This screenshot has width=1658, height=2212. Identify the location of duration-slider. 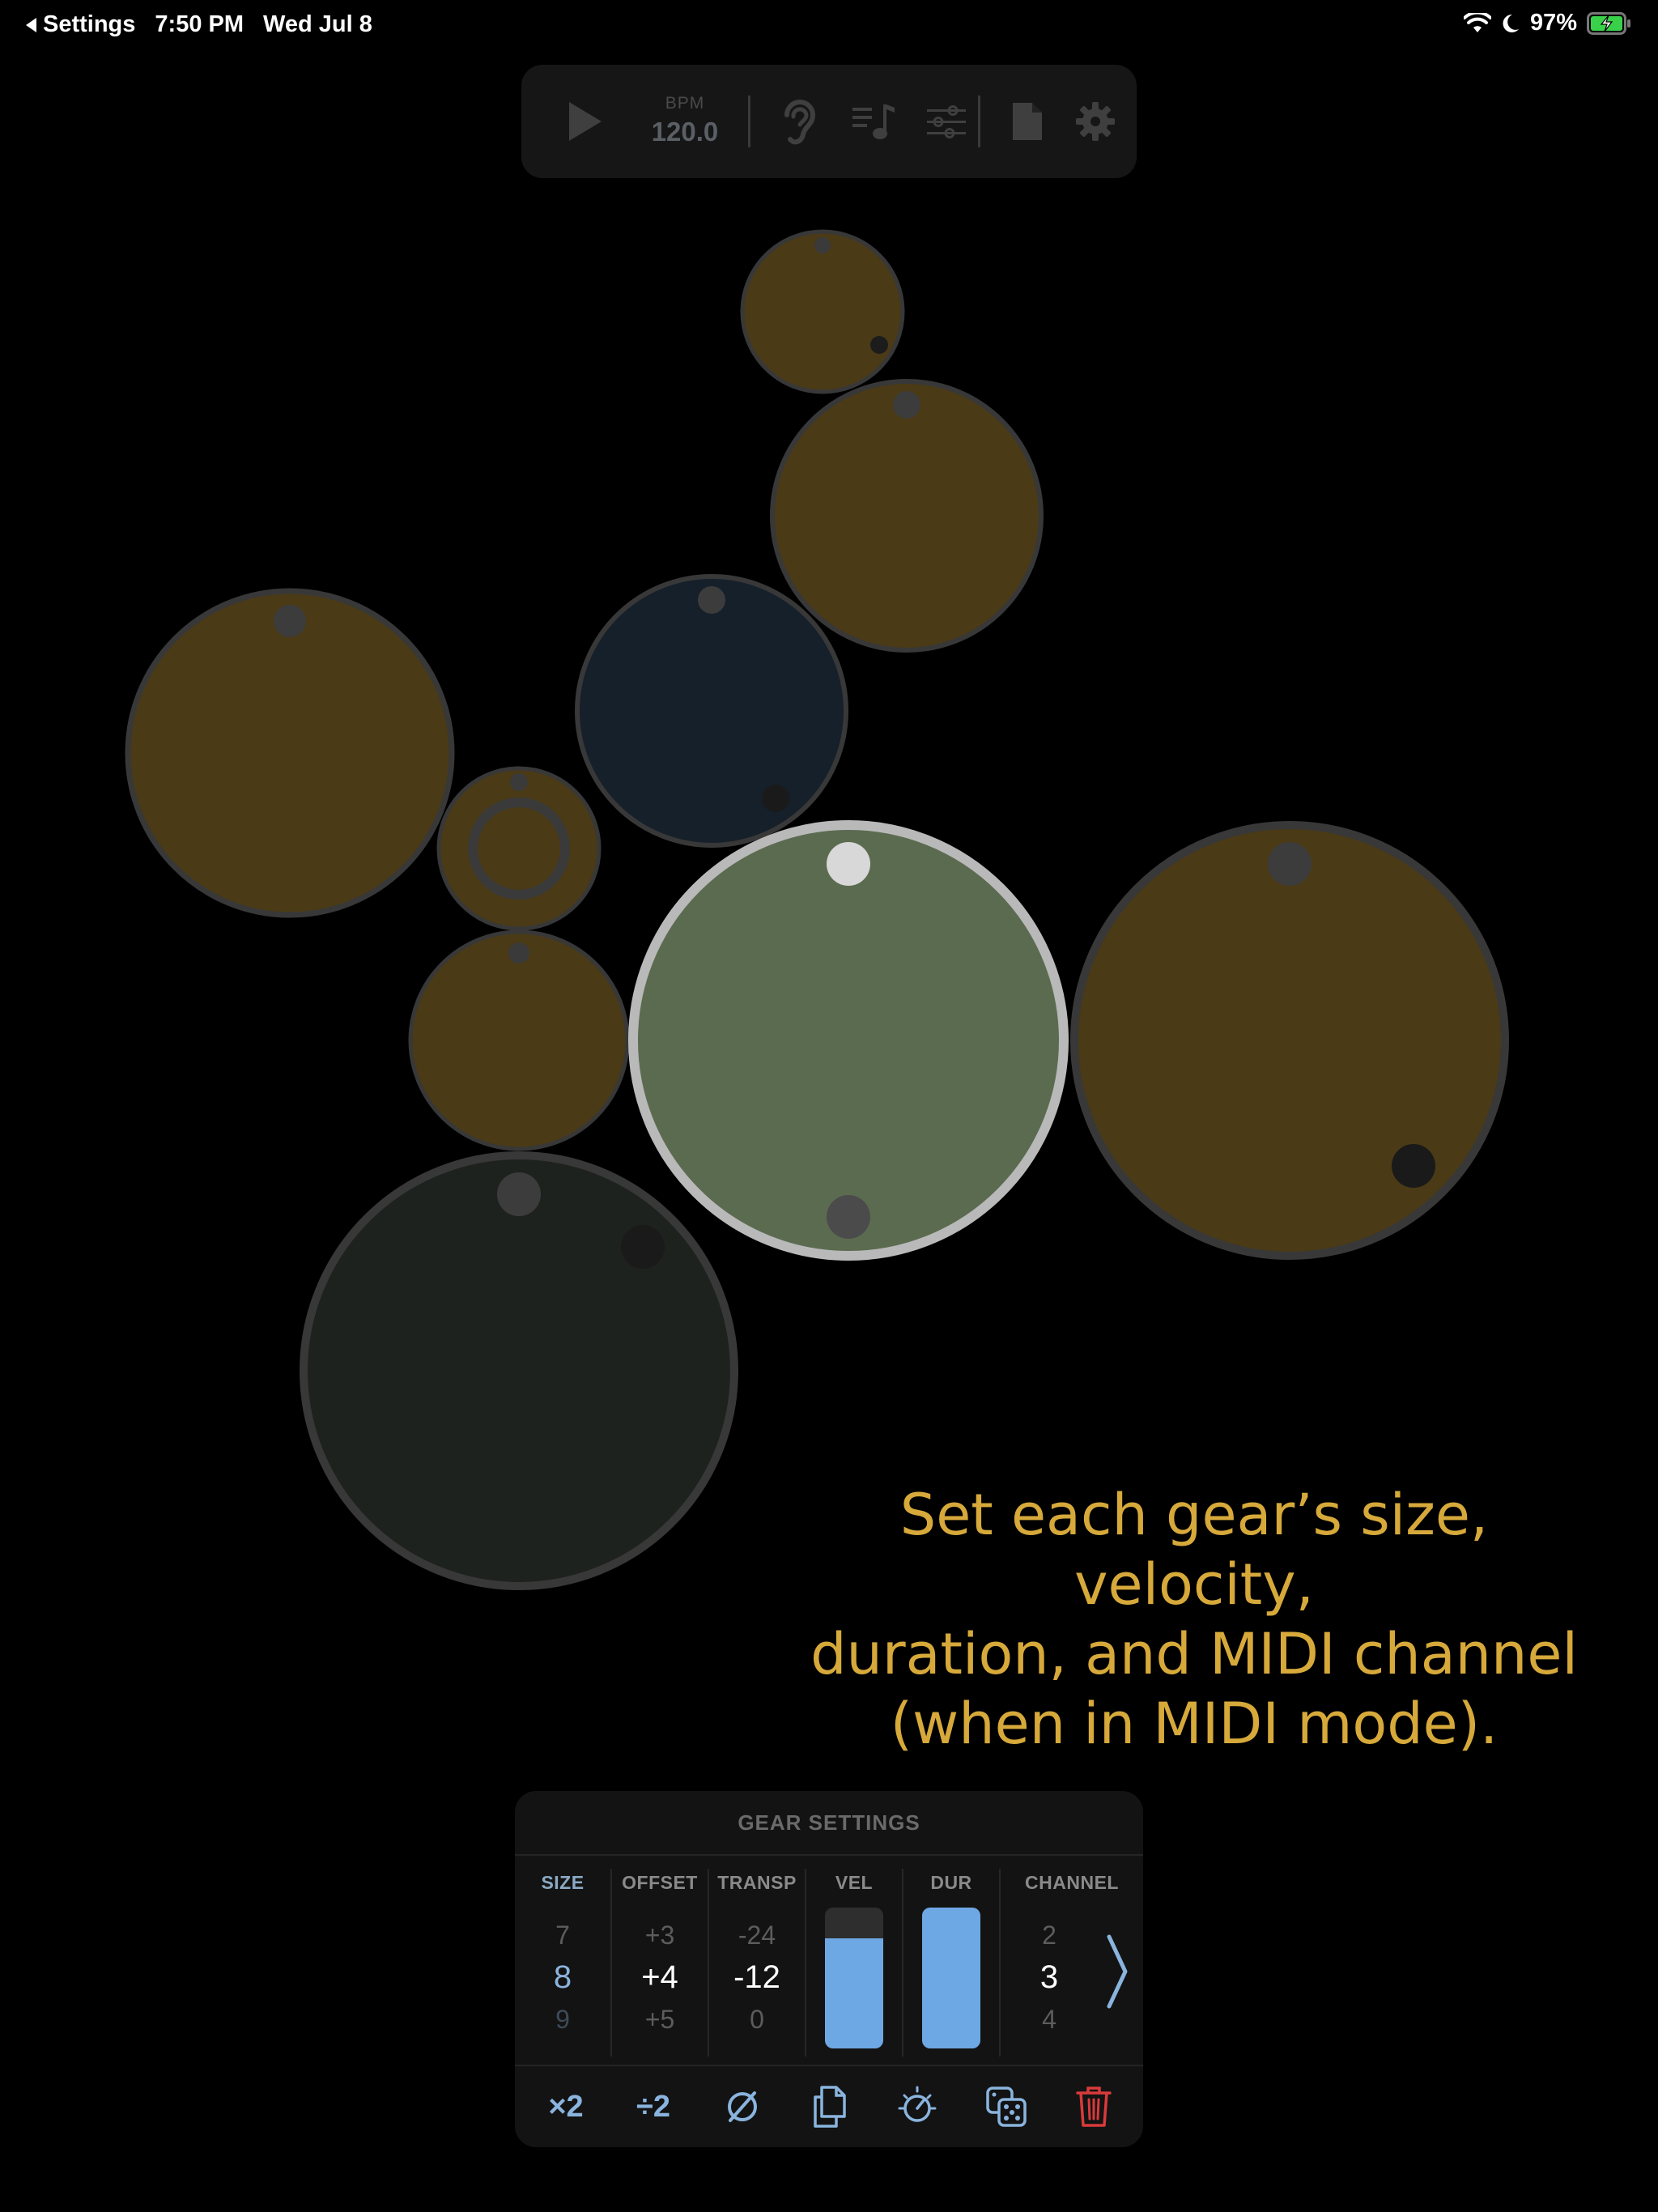
(951, 1978).